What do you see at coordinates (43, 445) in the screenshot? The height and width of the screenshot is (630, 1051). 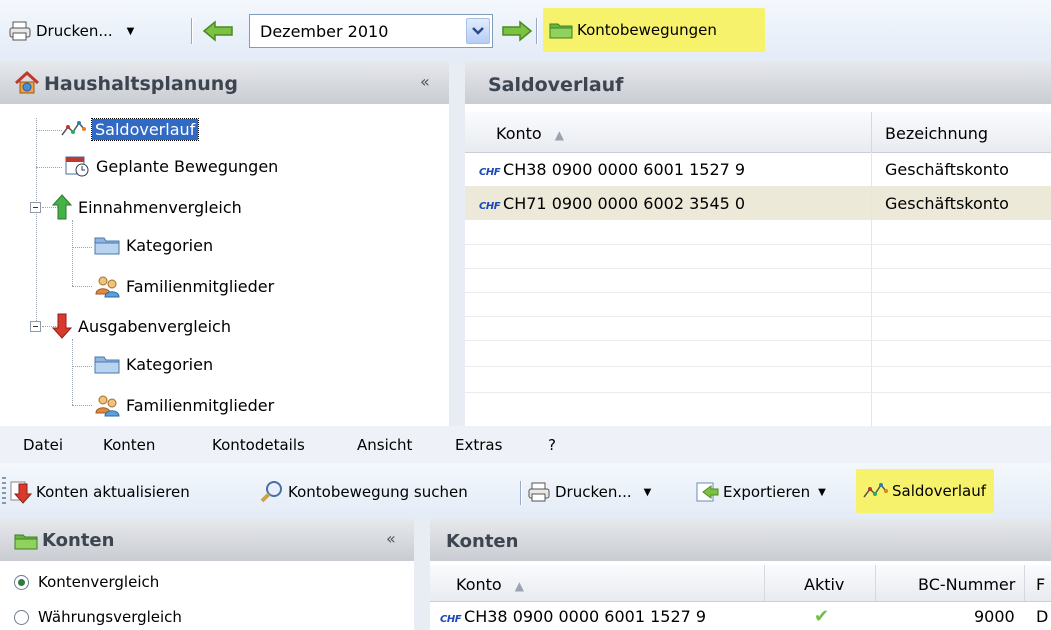 I see `menu-datei: Datei` at bounding box center [43, 445].